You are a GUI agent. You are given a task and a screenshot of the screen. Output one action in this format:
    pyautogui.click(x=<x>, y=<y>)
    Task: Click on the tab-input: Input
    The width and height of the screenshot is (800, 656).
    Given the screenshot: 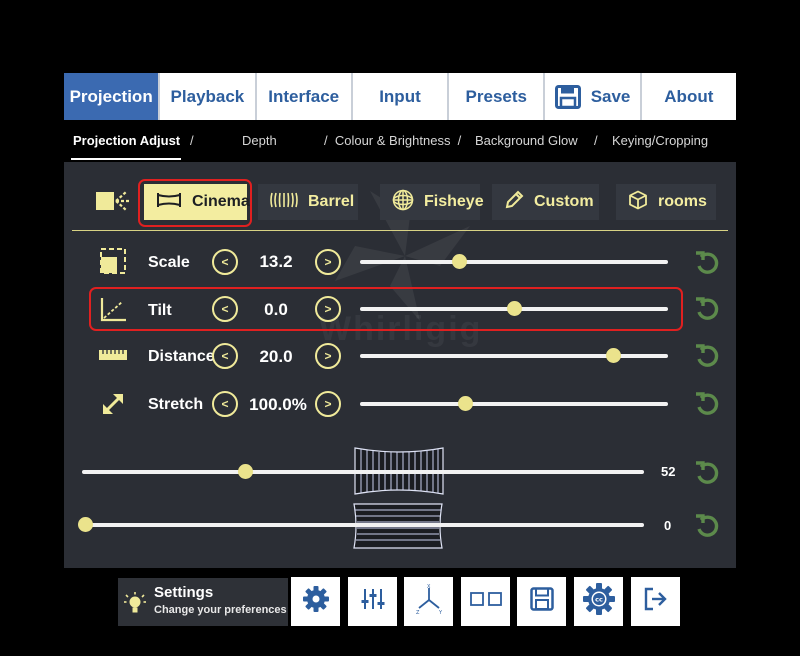 What is the action you would take?
    pyautogui.click(x=401, y=96)
    